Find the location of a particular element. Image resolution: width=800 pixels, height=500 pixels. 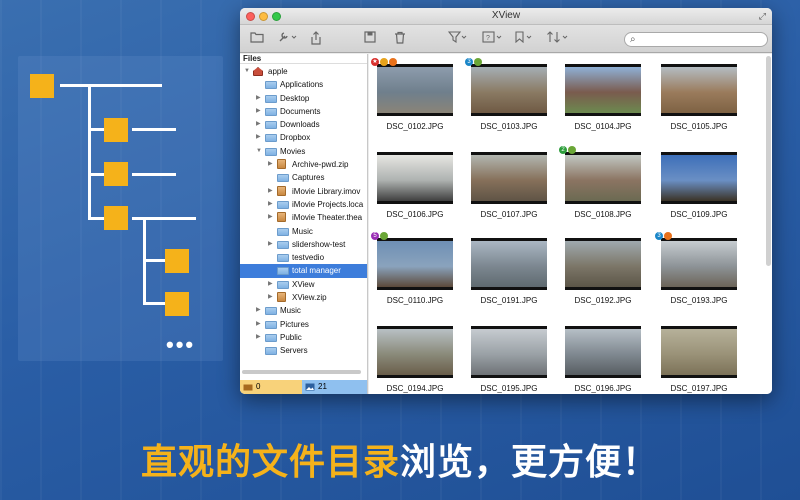

tree-item: testvedio is located at coordinates (303, 257).